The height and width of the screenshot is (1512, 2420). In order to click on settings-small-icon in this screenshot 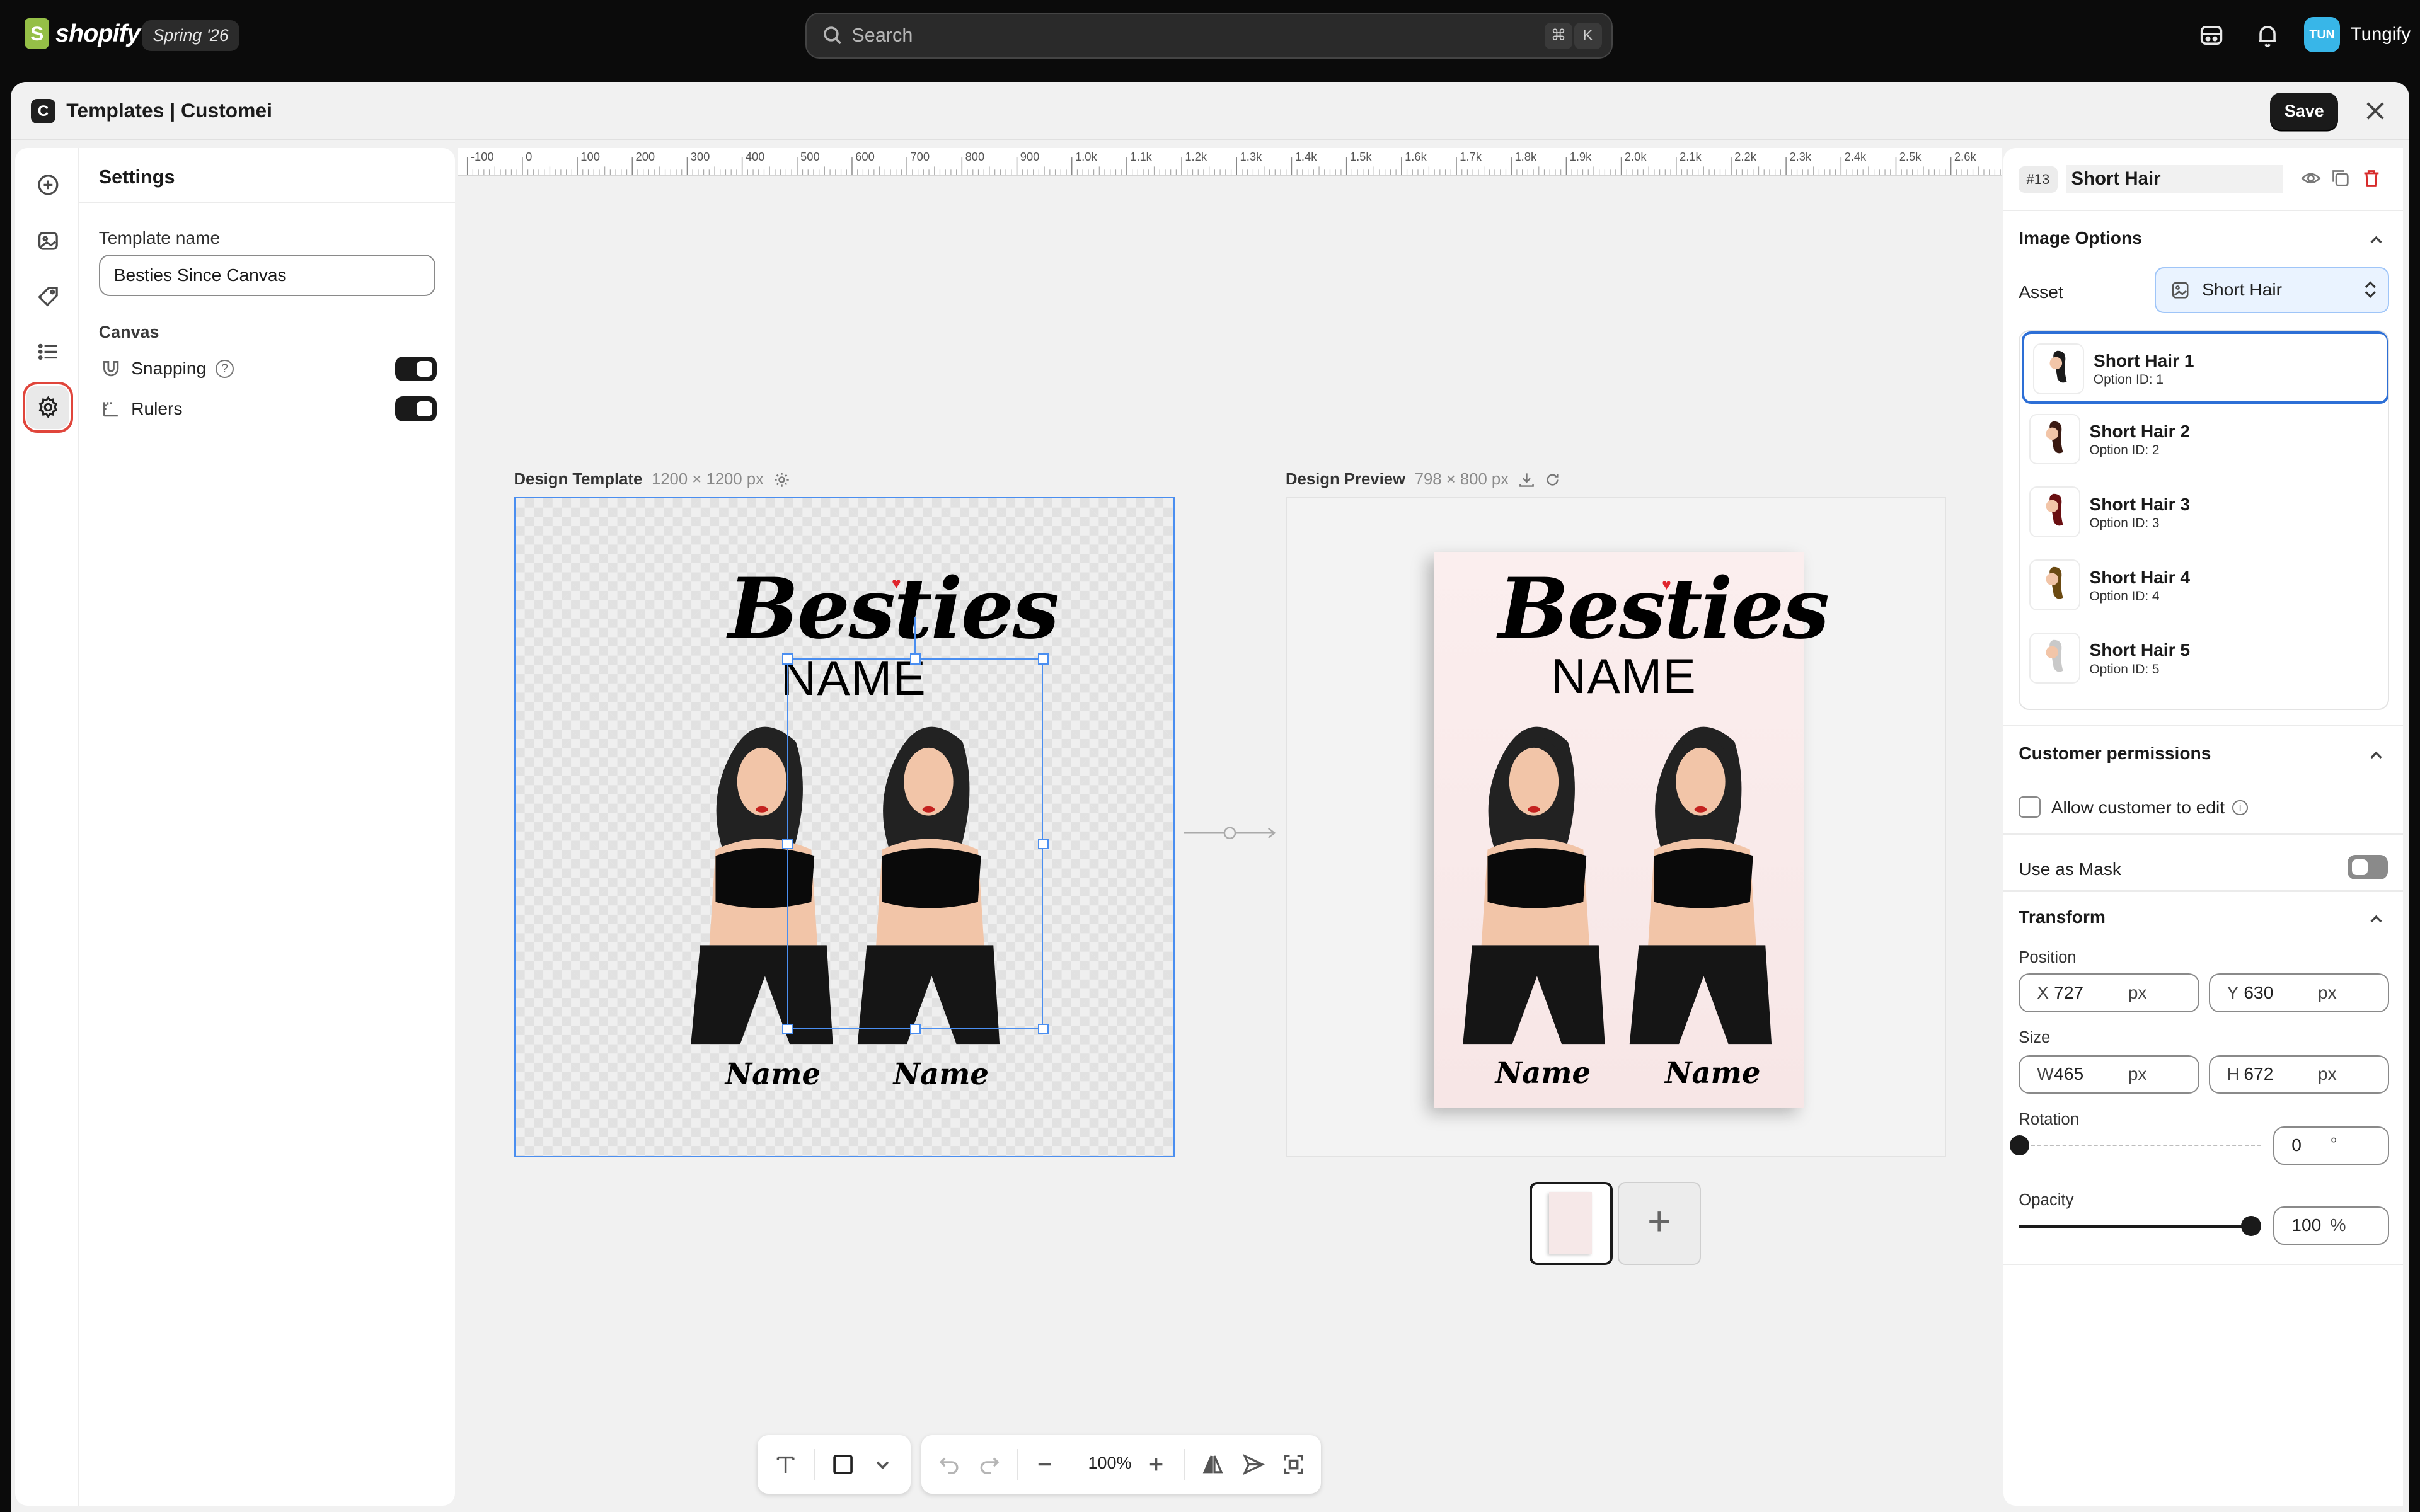, I will do `click(782, 479)`.